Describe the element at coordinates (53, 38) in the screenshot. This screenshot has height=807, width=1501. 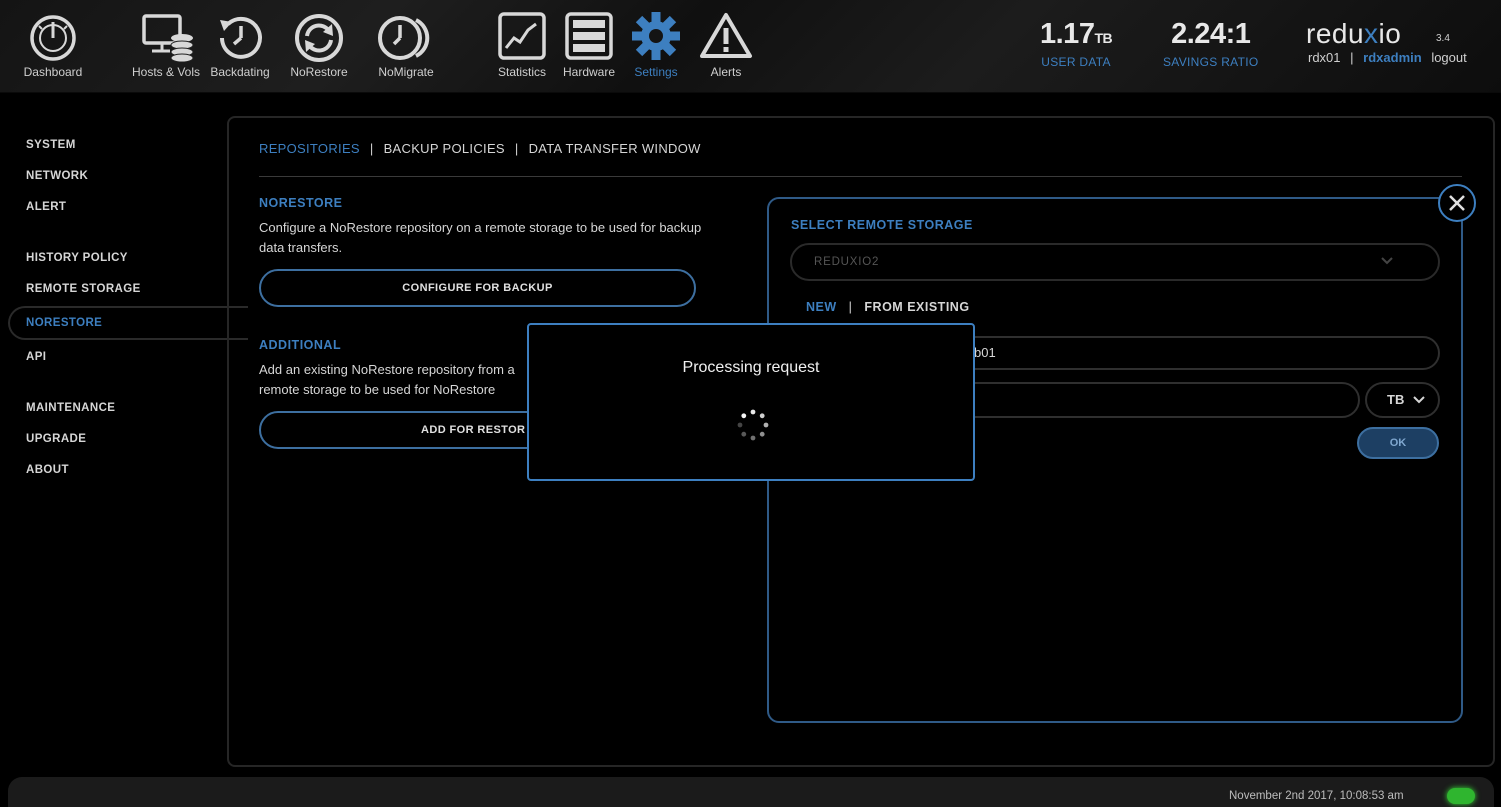
I see `gauge-icon` at that location.